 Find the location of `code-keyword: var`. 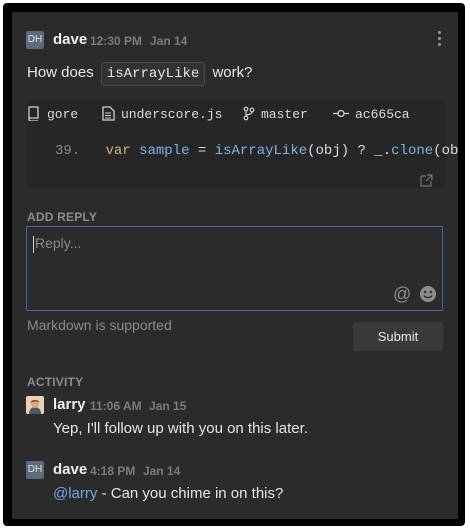

code-keyword: var is located at coordinates (118, 151).